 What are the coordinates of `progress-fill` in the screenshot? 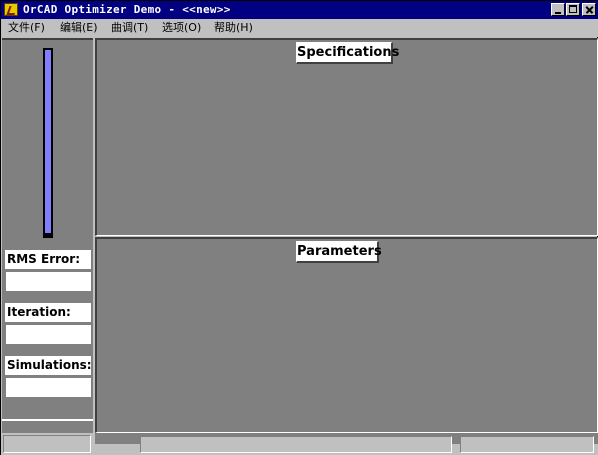 It's located at (48, 143).